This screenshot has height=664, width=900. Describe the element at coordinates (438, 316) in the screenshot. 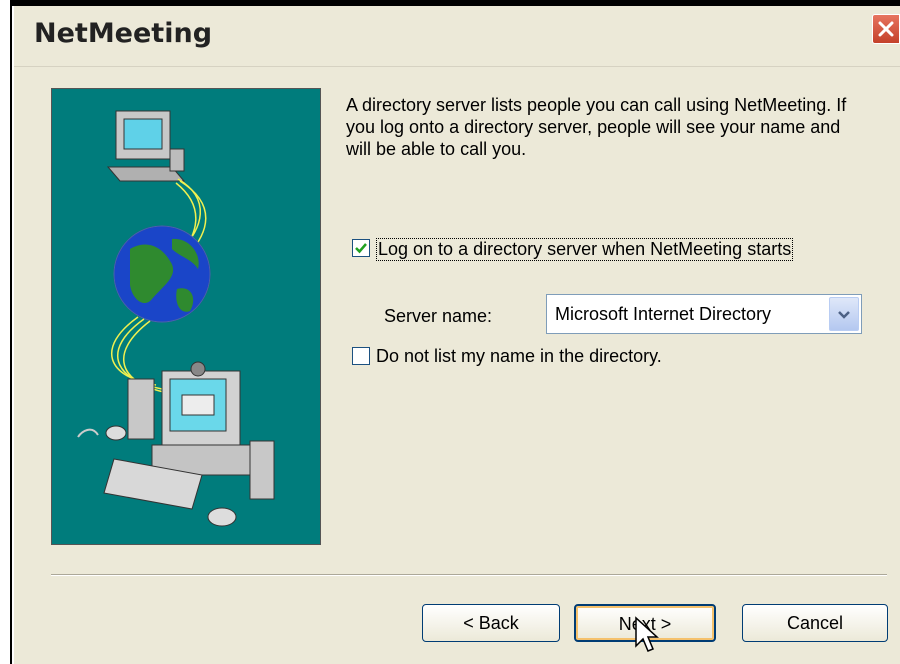

I see `server-name-label: Server name:` at that location.